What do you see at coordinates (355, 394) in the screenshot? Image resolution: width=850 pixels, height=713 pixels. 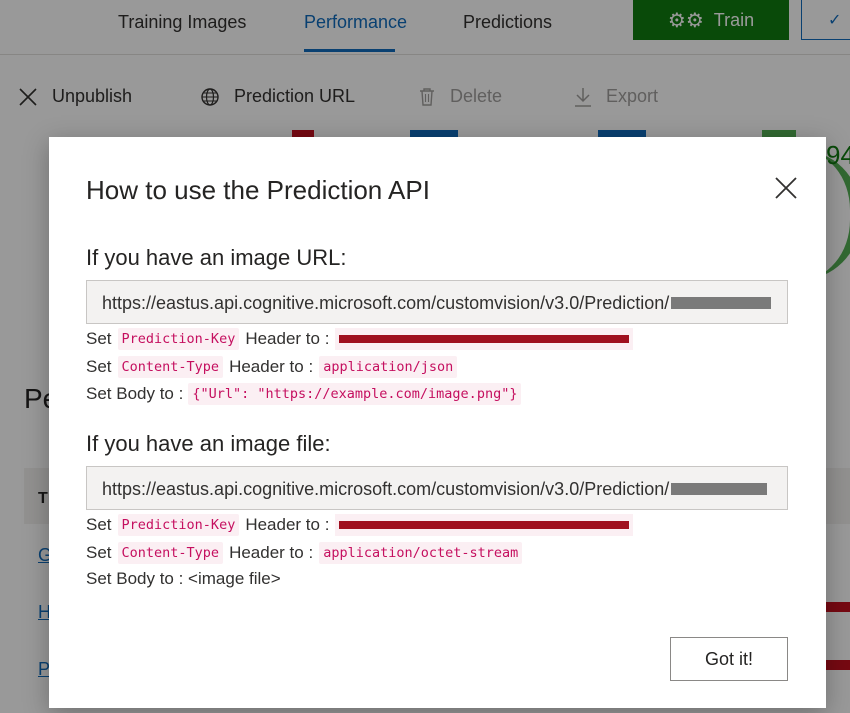 I see `body-value: {"Url": "https://example.com/image.png"}` at bounding box center [355, 394].